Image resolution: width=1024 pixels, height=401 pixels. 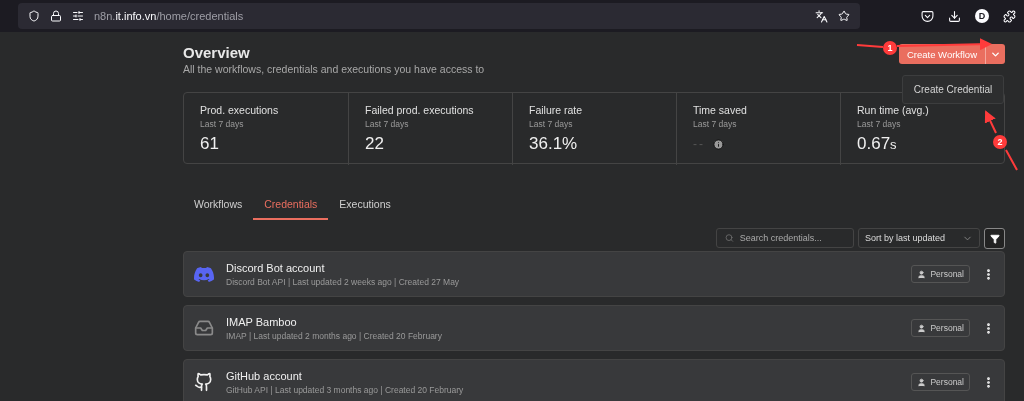 I want to click on stat-value: 36.1%, so click(x=554, y=144).